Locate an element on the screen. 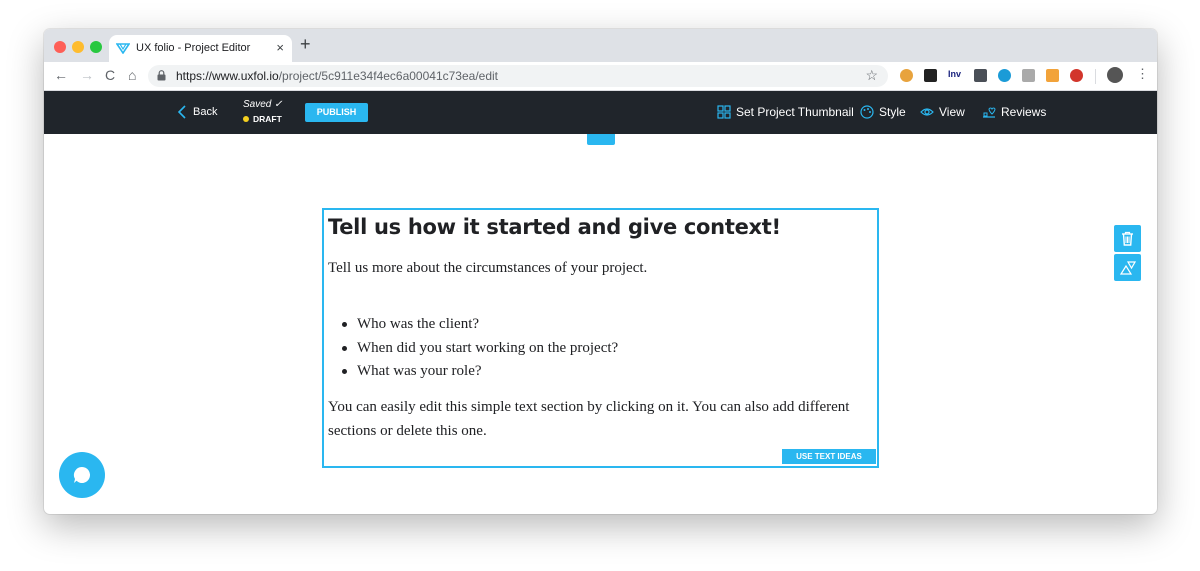 This screenshot has height=571, width=1200. set-thumbnail-button: Set Project Thumbnail is located at coordinates (785, 112).